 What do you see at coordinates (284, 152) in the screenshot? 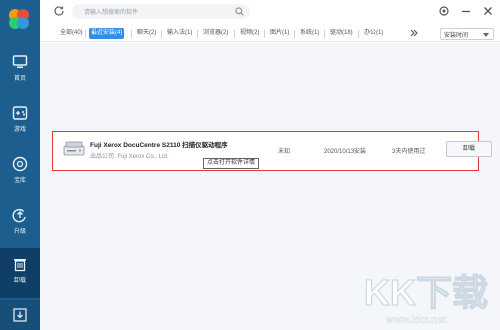
I see `software-size: 未知` at bounding box center [284, 152].